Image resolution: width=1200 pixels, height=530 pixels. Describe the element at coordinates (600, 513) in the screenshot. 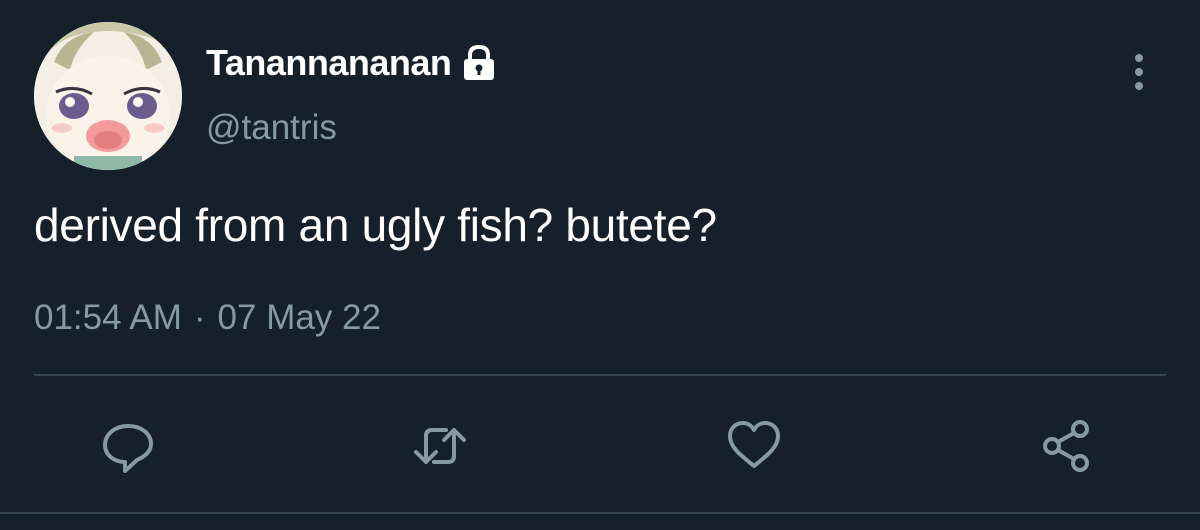

I see `bottom-divider` at that location.